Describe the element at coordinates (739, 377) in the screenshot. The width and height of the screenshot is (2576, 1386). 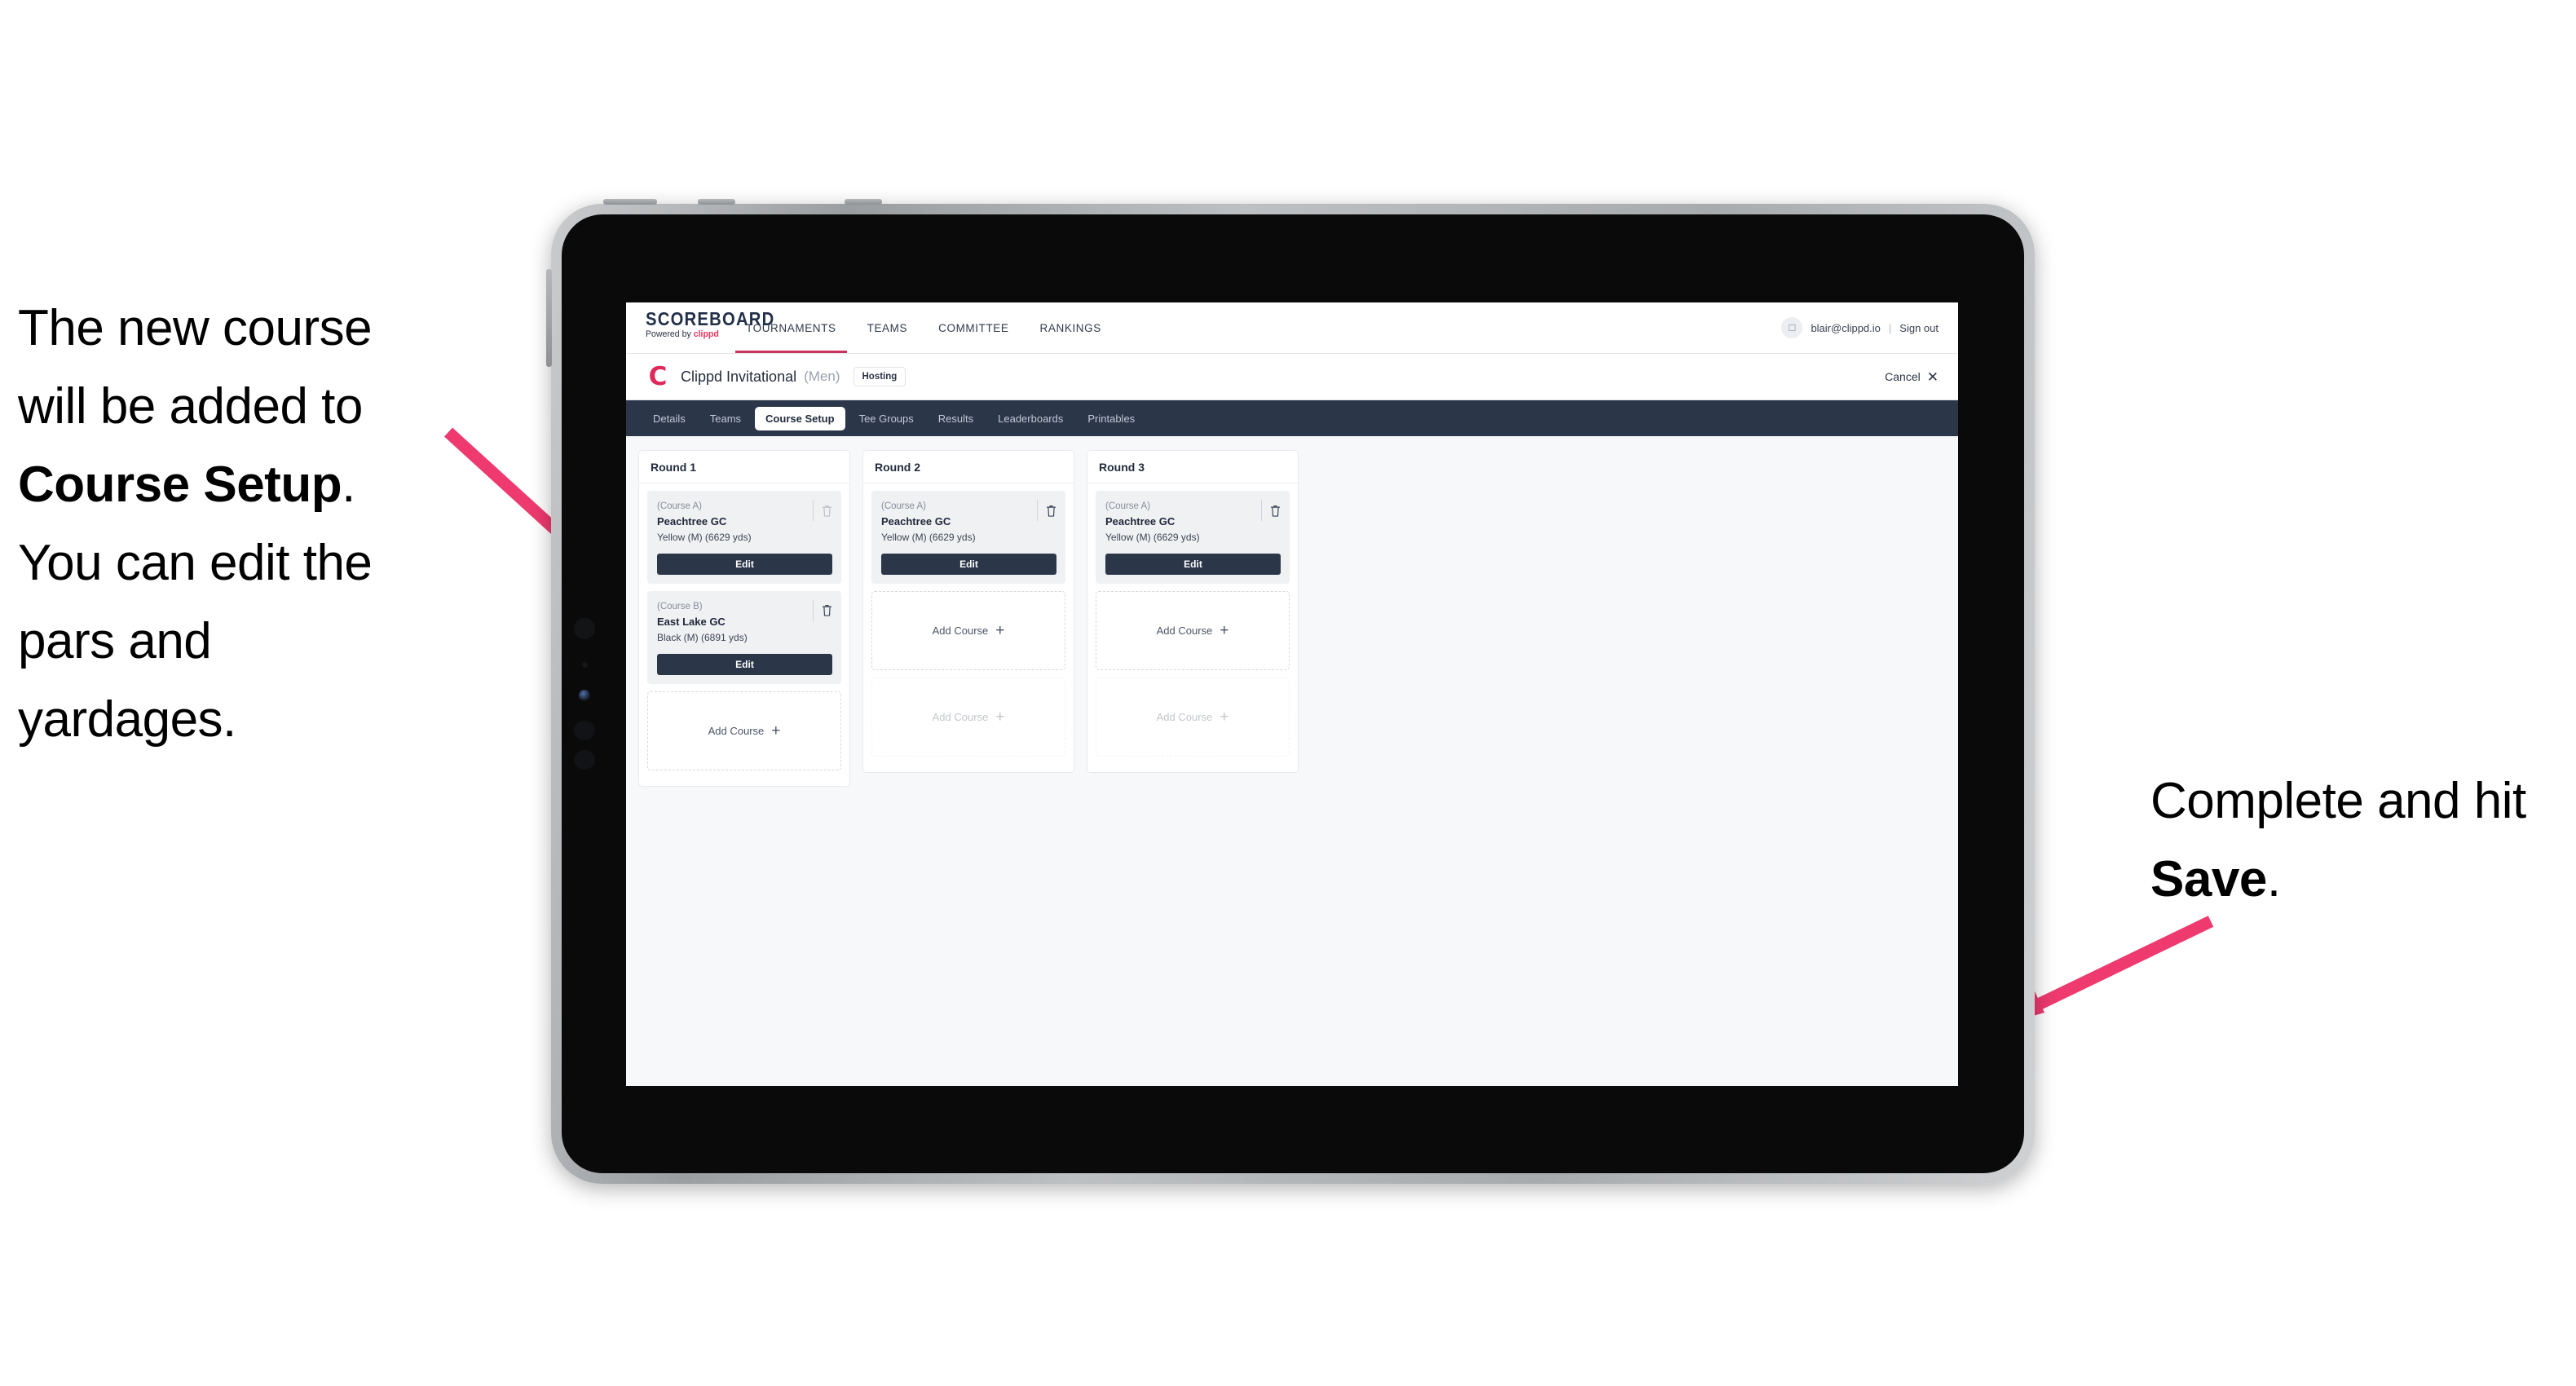
I see `tournament-name: Clippd Invitational` at that location.